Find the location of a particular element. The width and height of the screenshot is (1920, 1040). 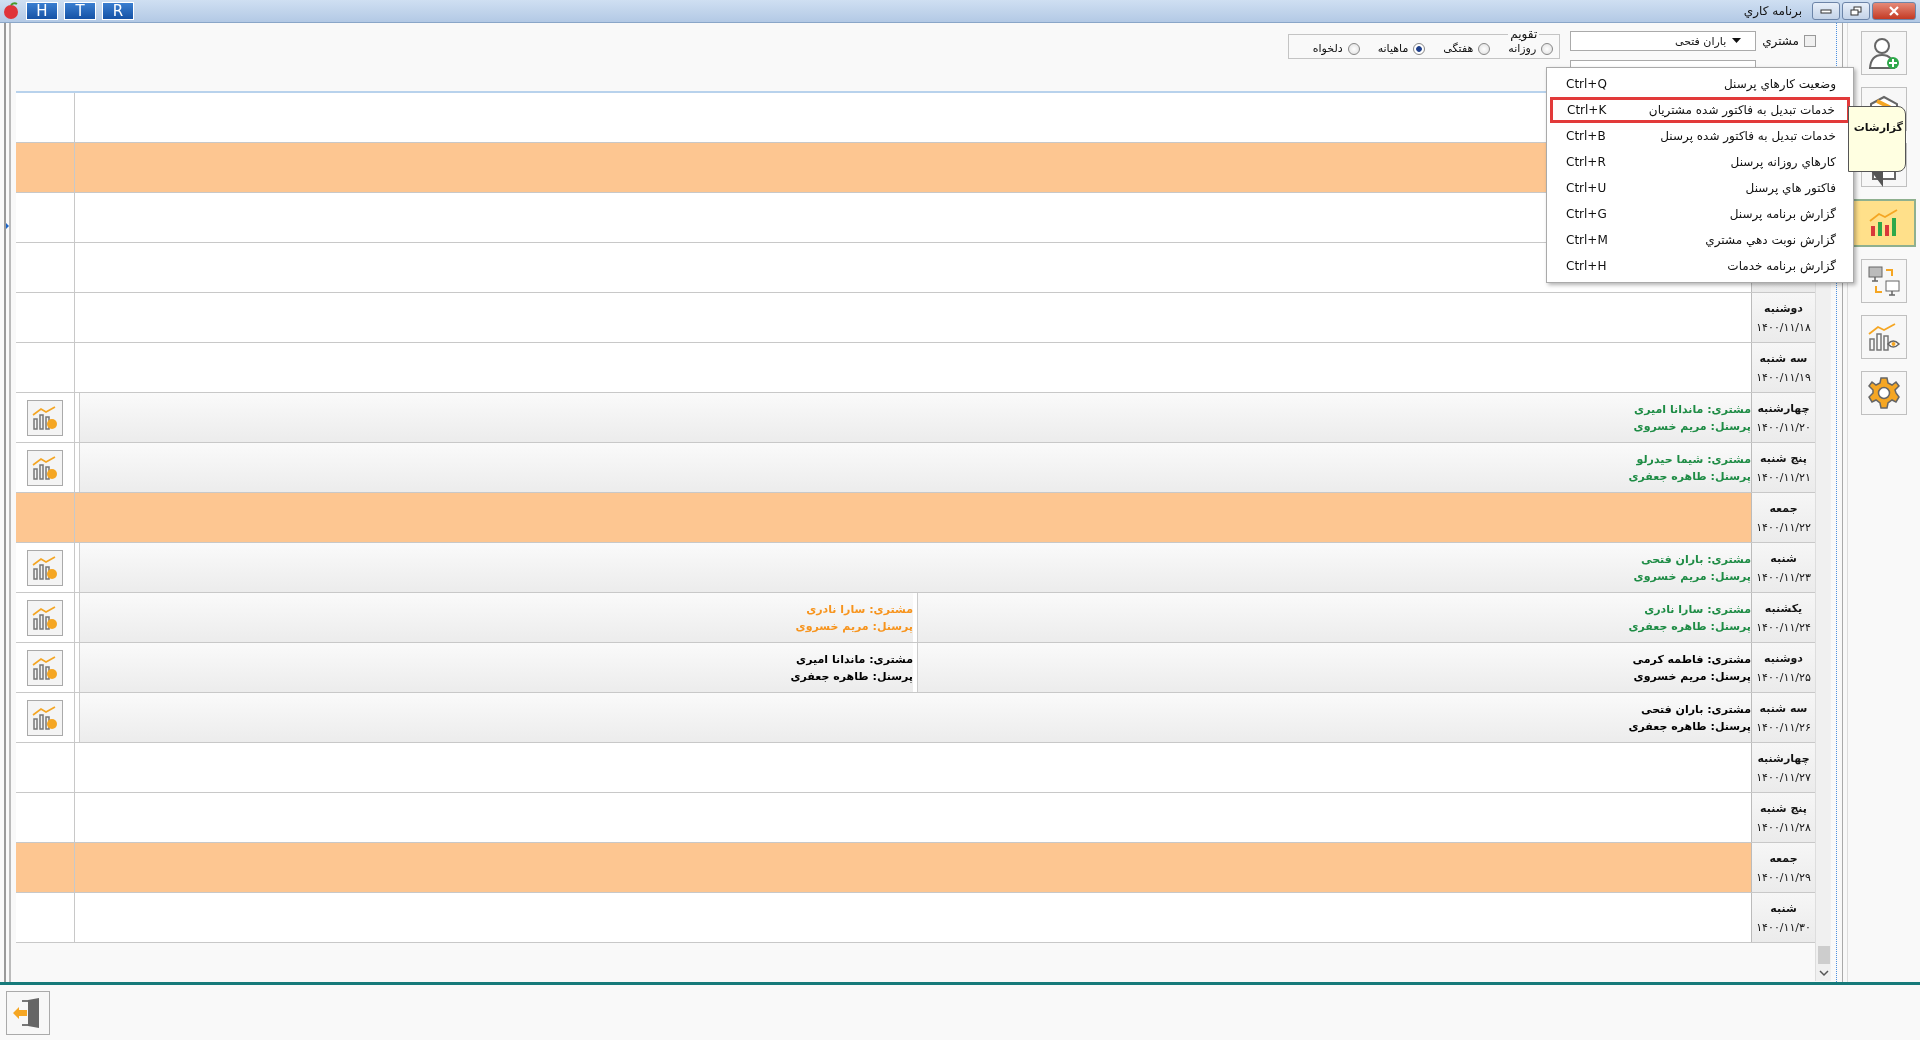

date-text: ۱۴۰۰/۱۱/۱۹ is located at coordinates (1783, 377).